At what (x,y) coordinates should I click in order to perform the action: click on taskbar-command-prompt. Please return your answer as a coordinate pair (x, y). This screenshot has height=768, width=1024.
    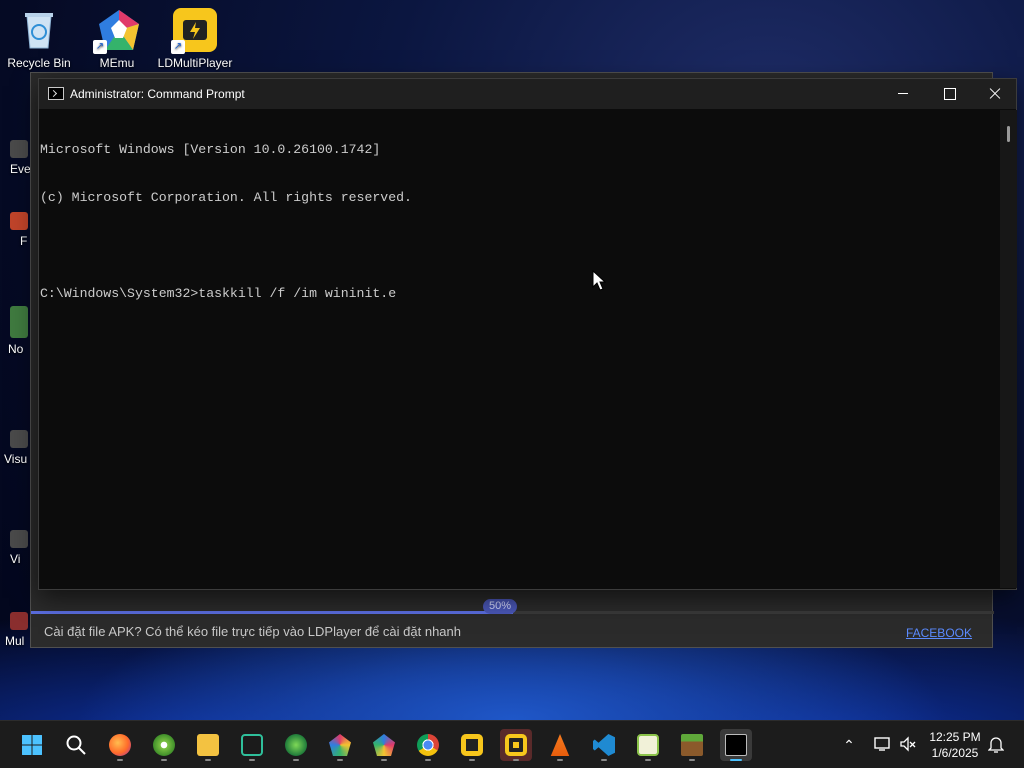
    Looking at the image, I should click on (736, 745).